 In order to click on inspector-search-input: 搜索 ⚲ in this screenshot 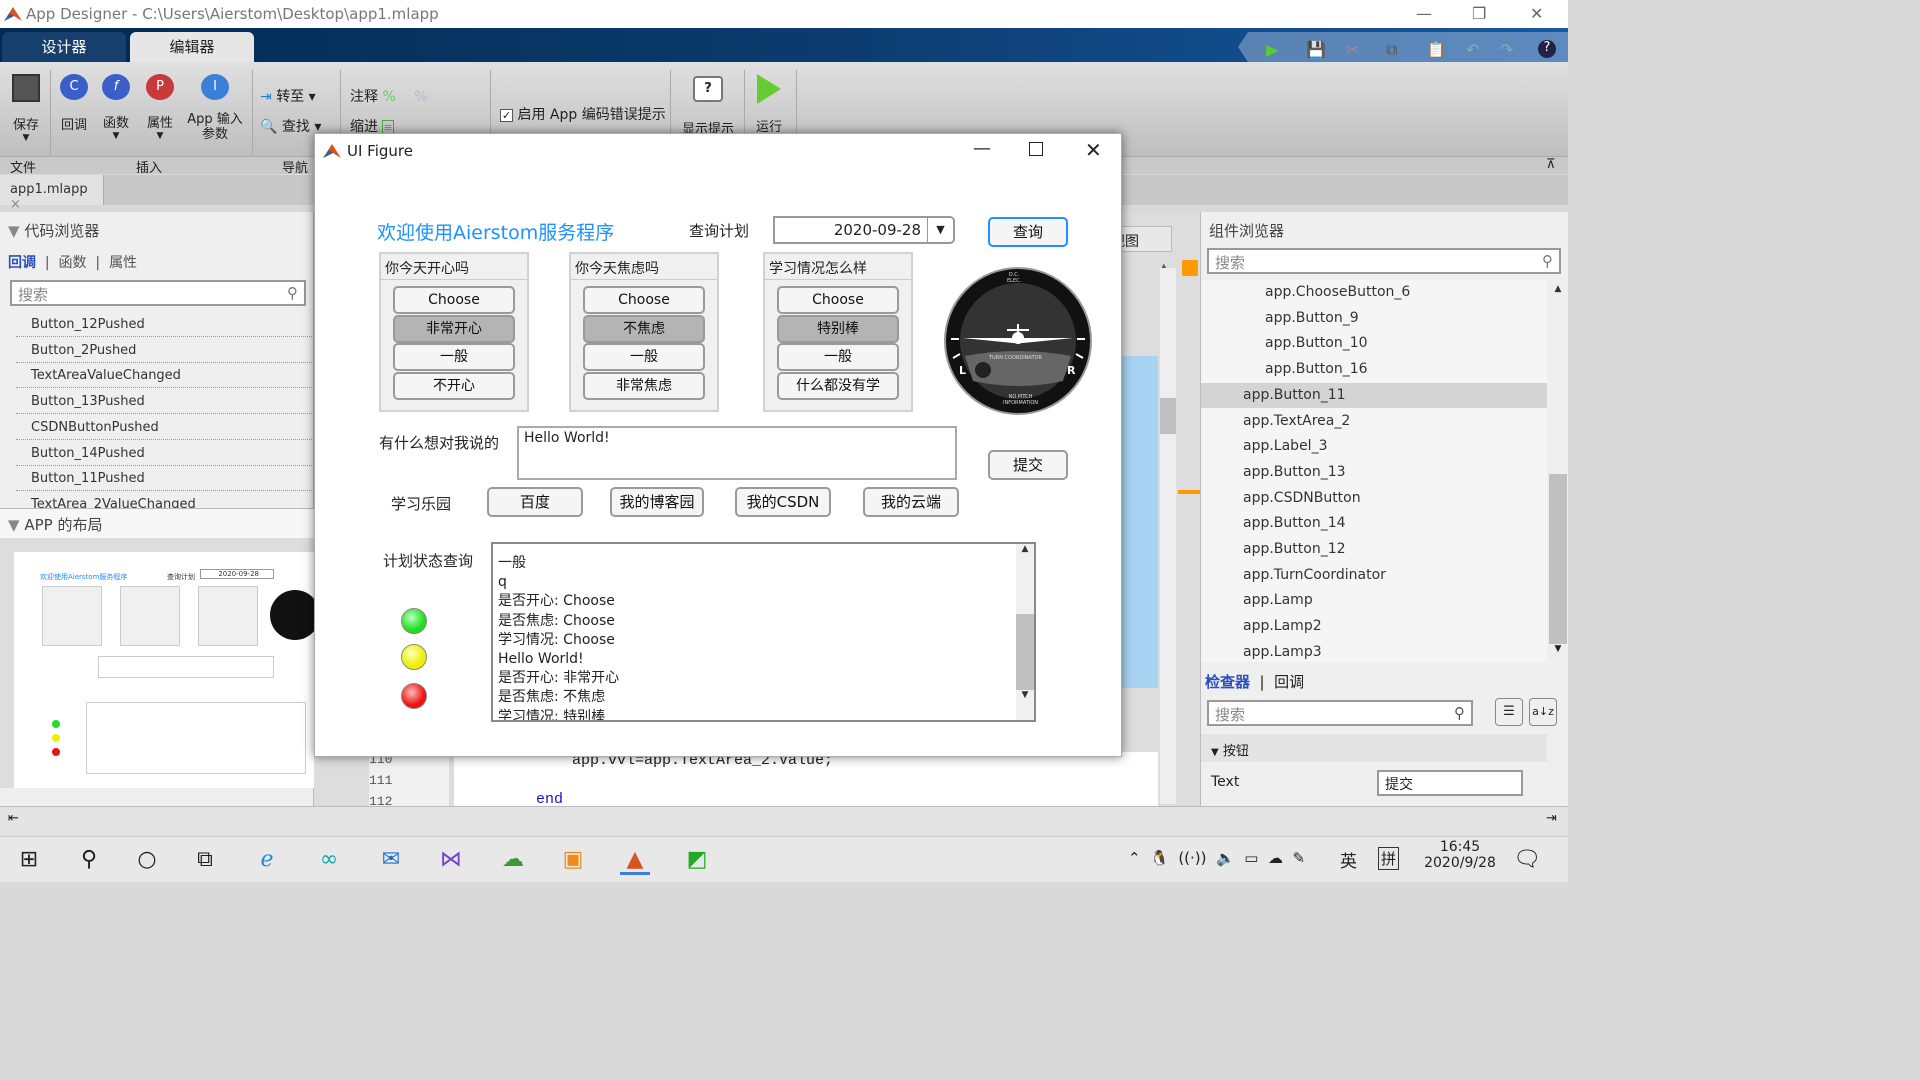, I will do `click(1340, 713)`.